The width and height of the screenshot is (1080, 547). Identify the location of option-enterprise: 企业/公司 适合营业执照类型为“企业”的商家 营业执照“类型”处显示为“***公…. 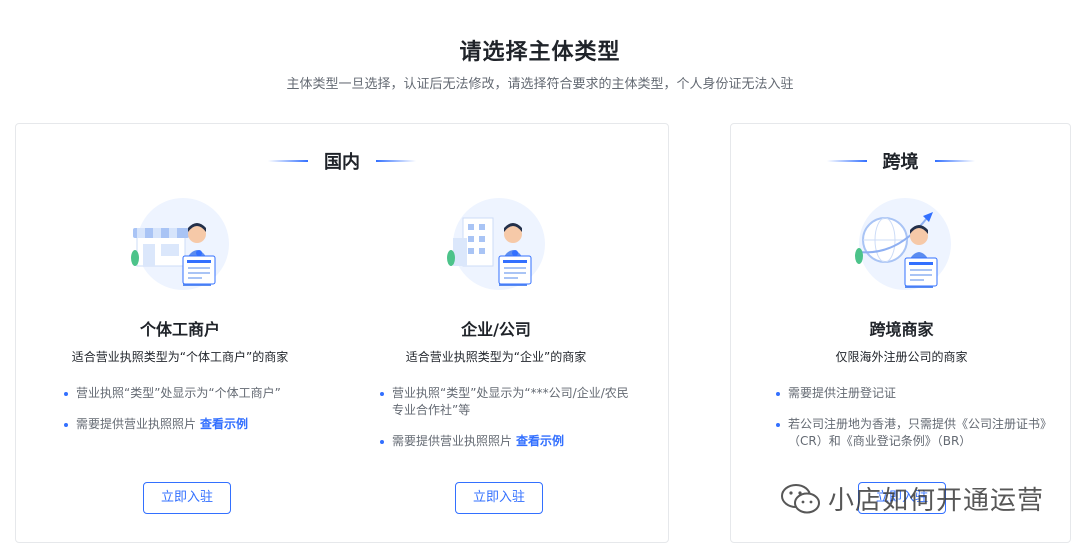
(496, 330).